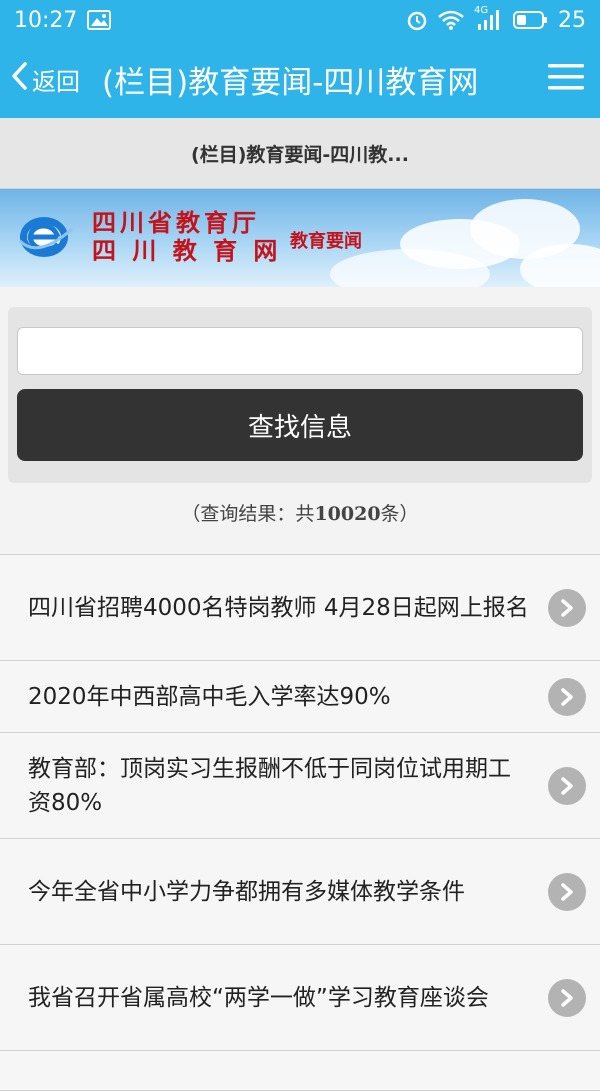 The height and width of the screenshot is (1091, 600). Describe the element at coordinates (46, 20) in the screenshot. I see `status-time: 10:27` at that location.